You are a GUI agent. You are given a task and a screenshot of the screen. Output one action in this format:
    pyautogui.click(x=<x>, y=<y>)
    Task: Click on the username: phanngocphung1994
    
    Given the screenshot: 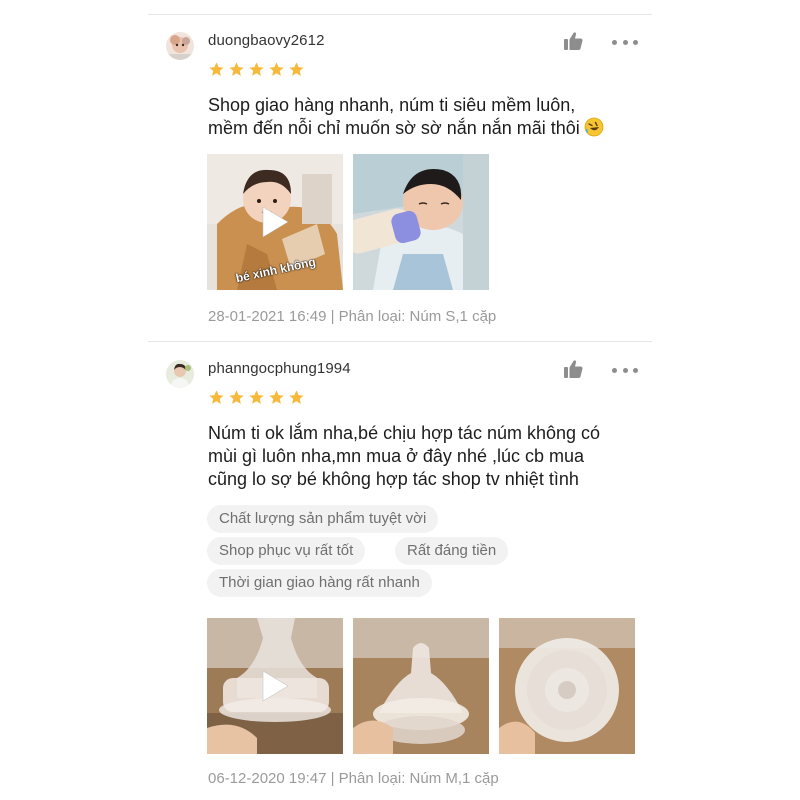 What is the action you would take?
    pyautogui.click(x=279, y=368)
    